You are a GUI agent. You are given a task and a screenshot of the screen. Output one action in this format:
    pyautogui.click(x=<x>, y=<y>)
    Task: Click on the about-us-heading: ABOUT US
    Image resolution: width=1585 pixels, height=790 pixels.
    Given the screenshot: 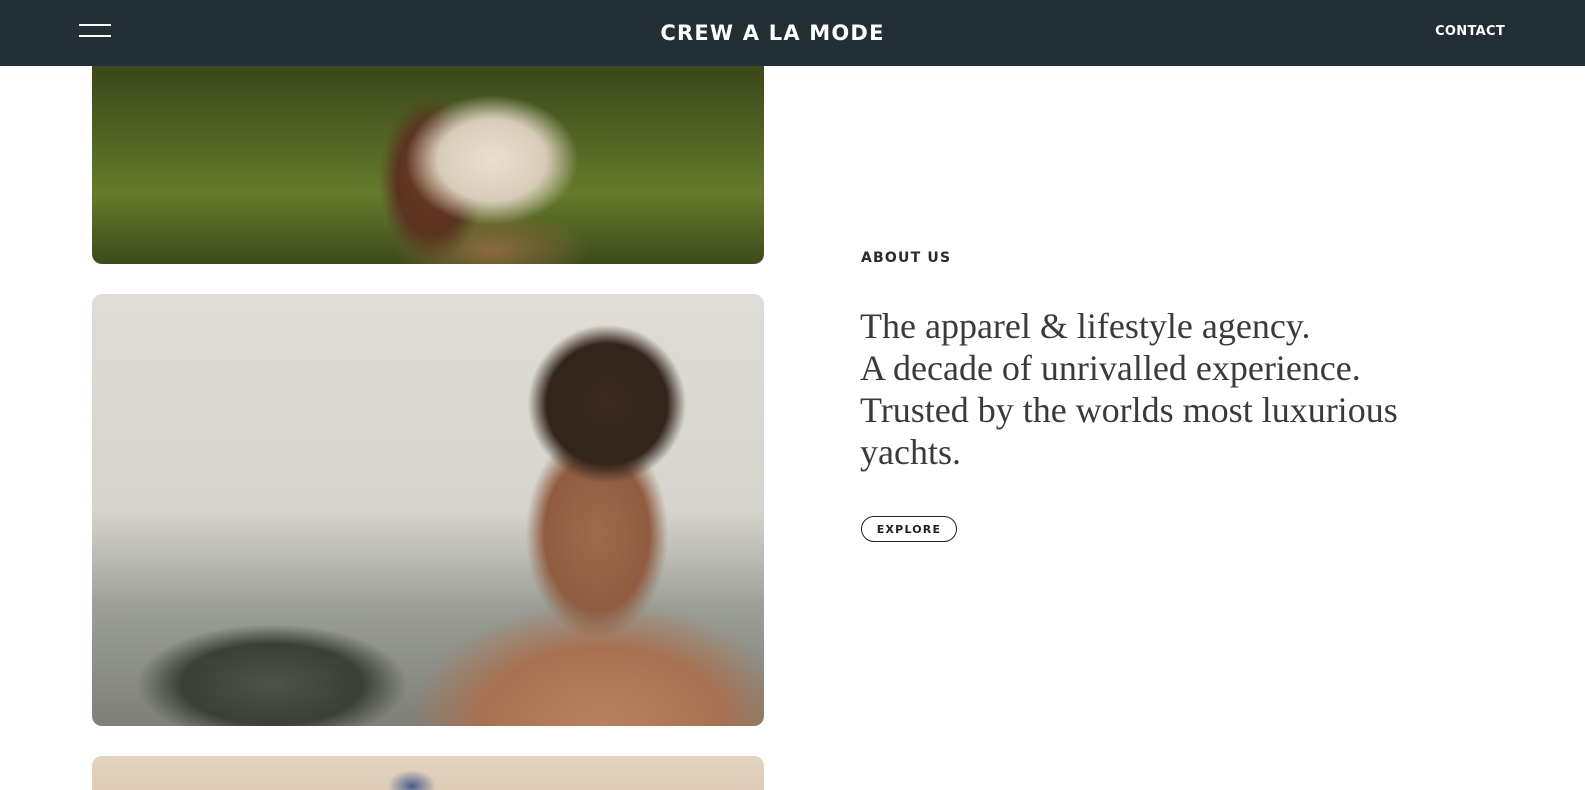 What is the action you would take?
    pyautogui.click(x=906, y=258)
    